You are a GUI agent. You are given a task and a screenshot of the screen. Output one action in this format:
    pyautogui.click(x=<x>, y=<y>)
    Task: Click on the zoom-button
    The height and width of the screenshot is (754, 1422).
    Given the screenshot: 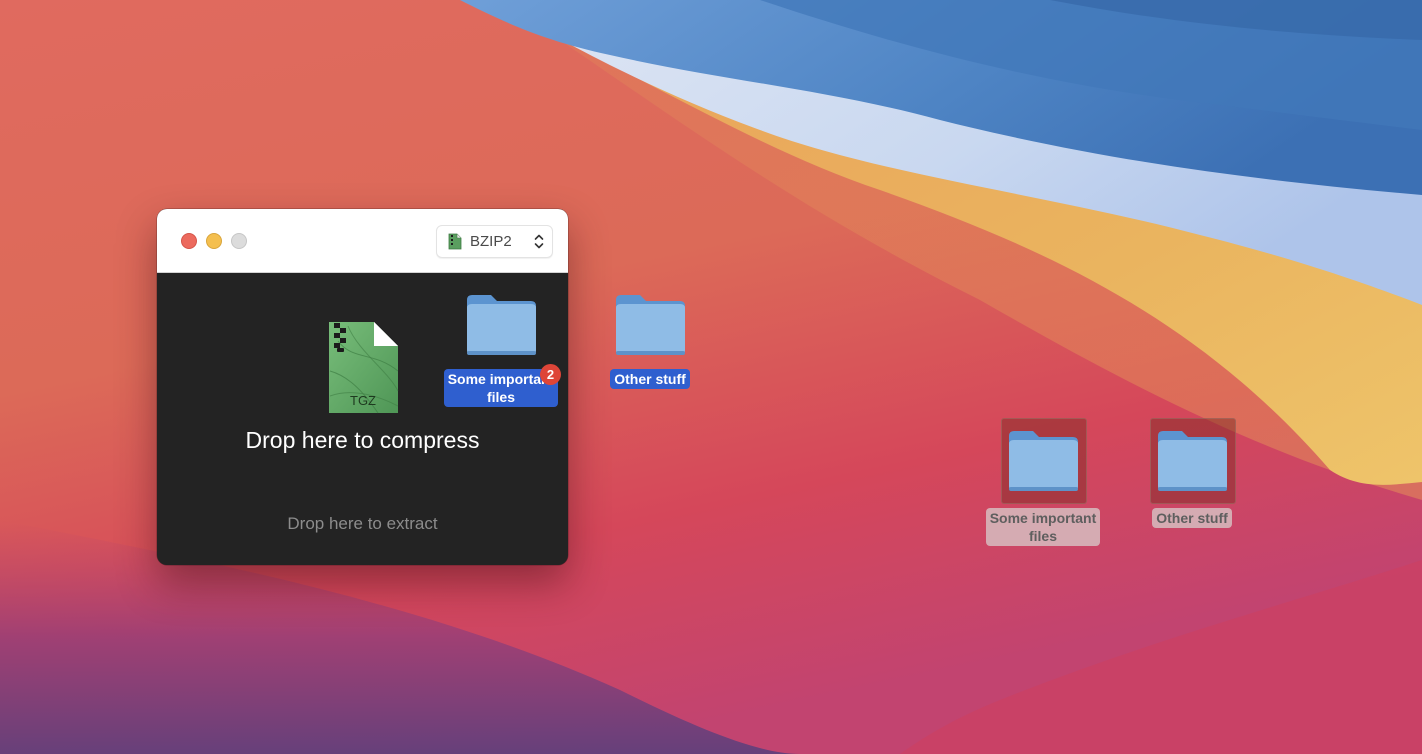 What is the action you would take?
    pyautogui.click(x=239, y=241)
    